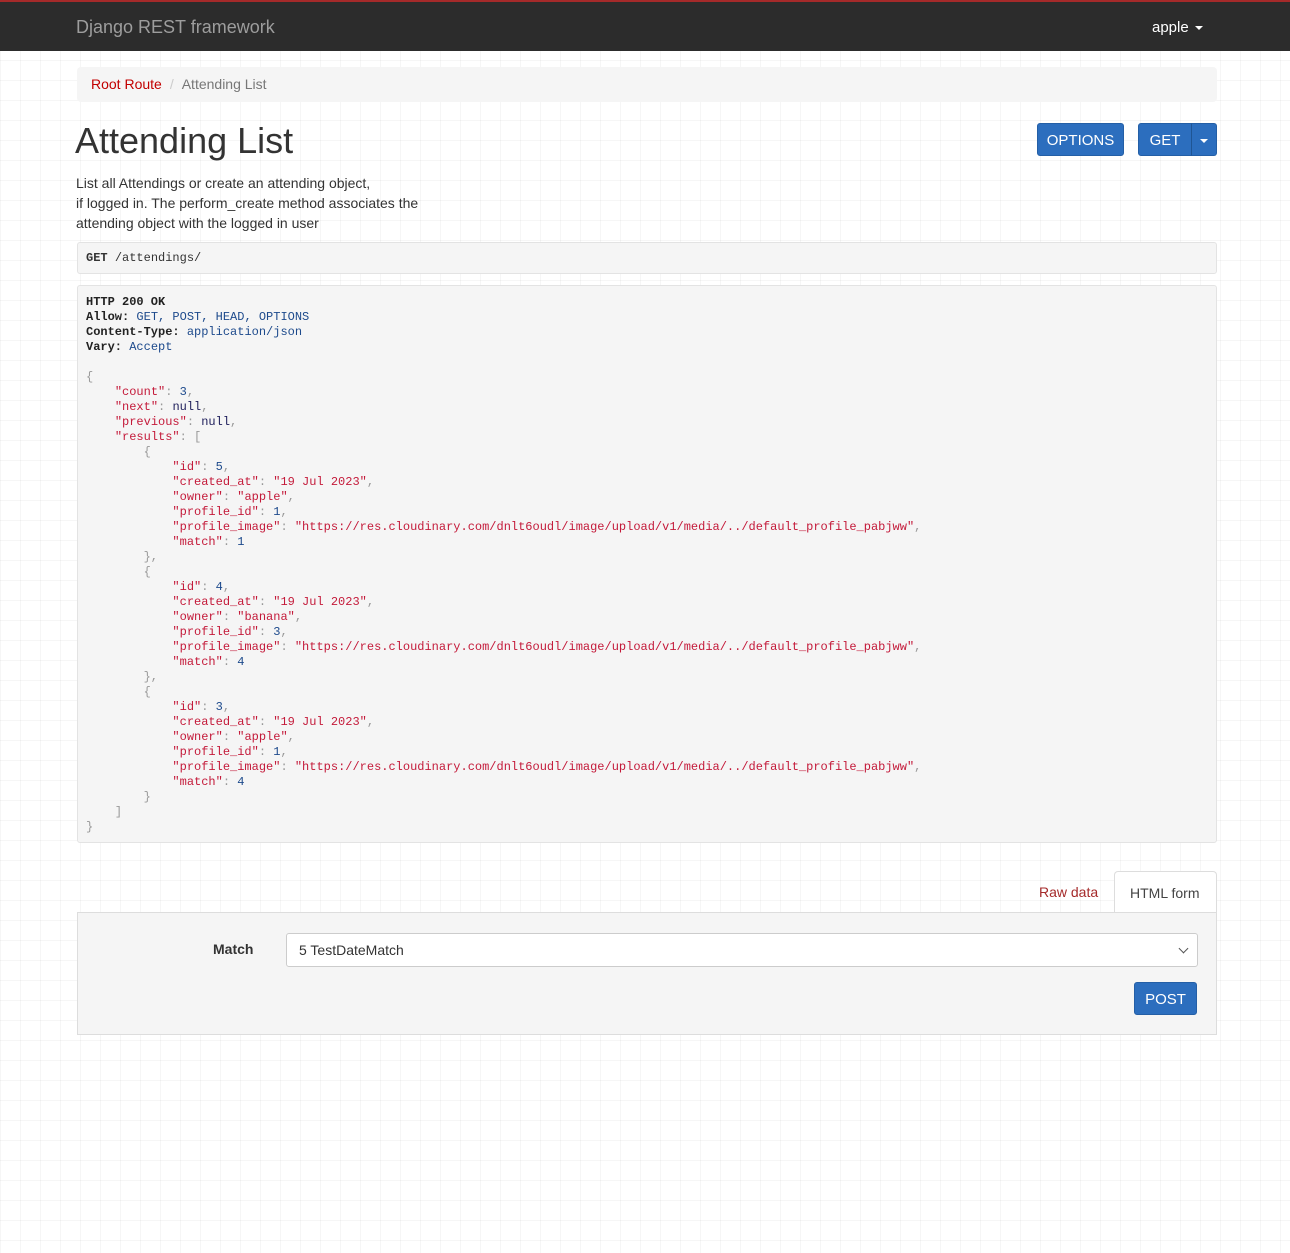 This screenshot has height=1253, width=1290. Describe the element at coordinates (126, 84) in the screenshot. I see `breadcrumb-root-link: Root Route` at that location.